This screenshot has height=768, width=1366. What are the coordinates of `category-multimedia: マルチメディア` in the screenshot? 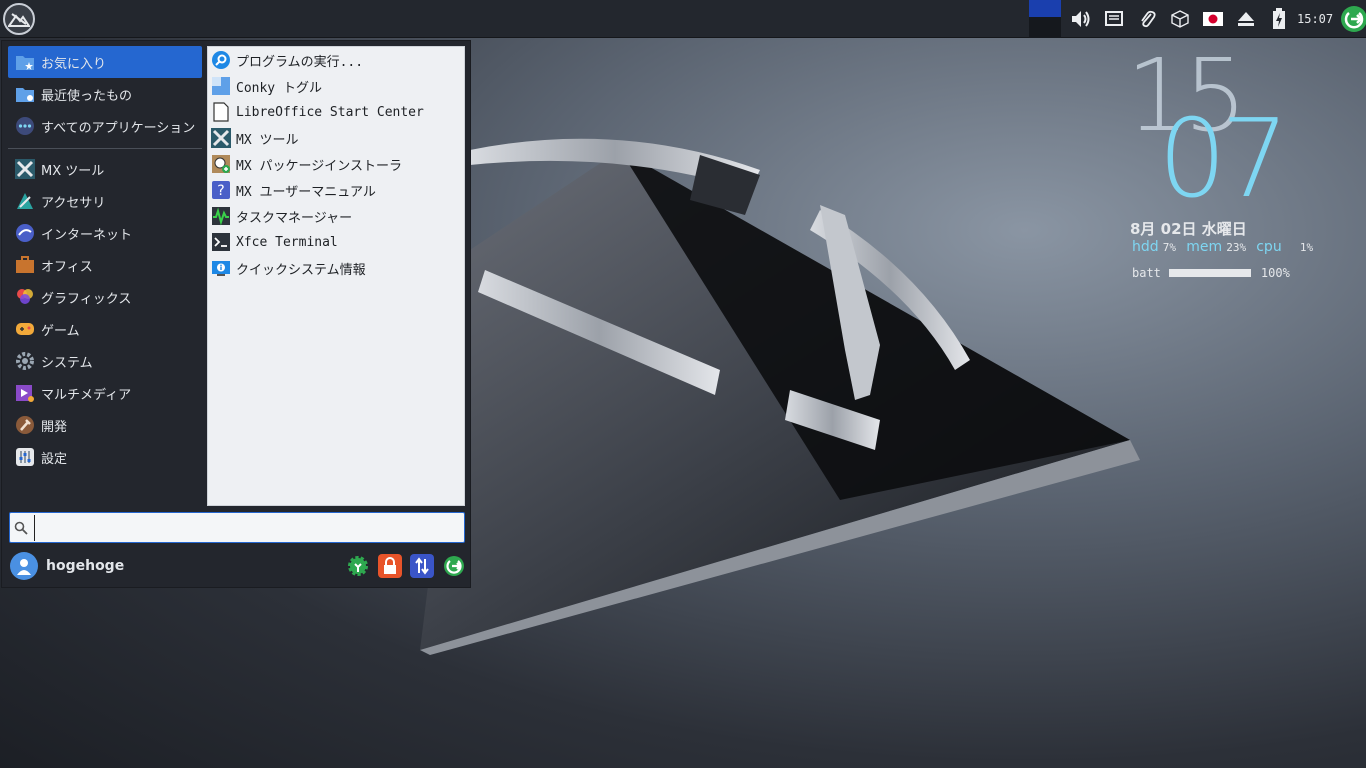 It's located at (105, 393).